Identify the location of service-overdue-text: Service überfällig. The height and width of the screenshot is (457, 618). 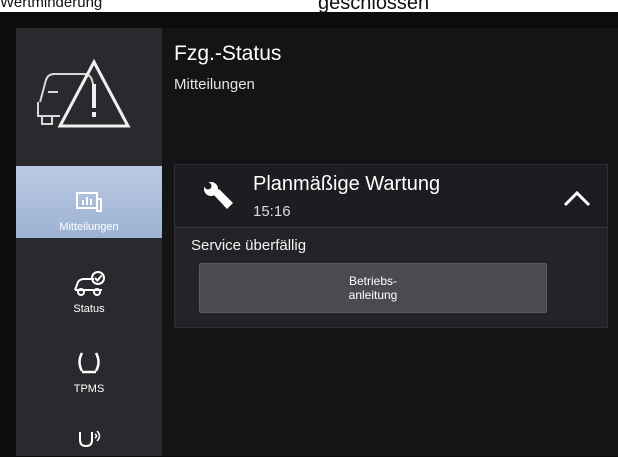
(249, 245).